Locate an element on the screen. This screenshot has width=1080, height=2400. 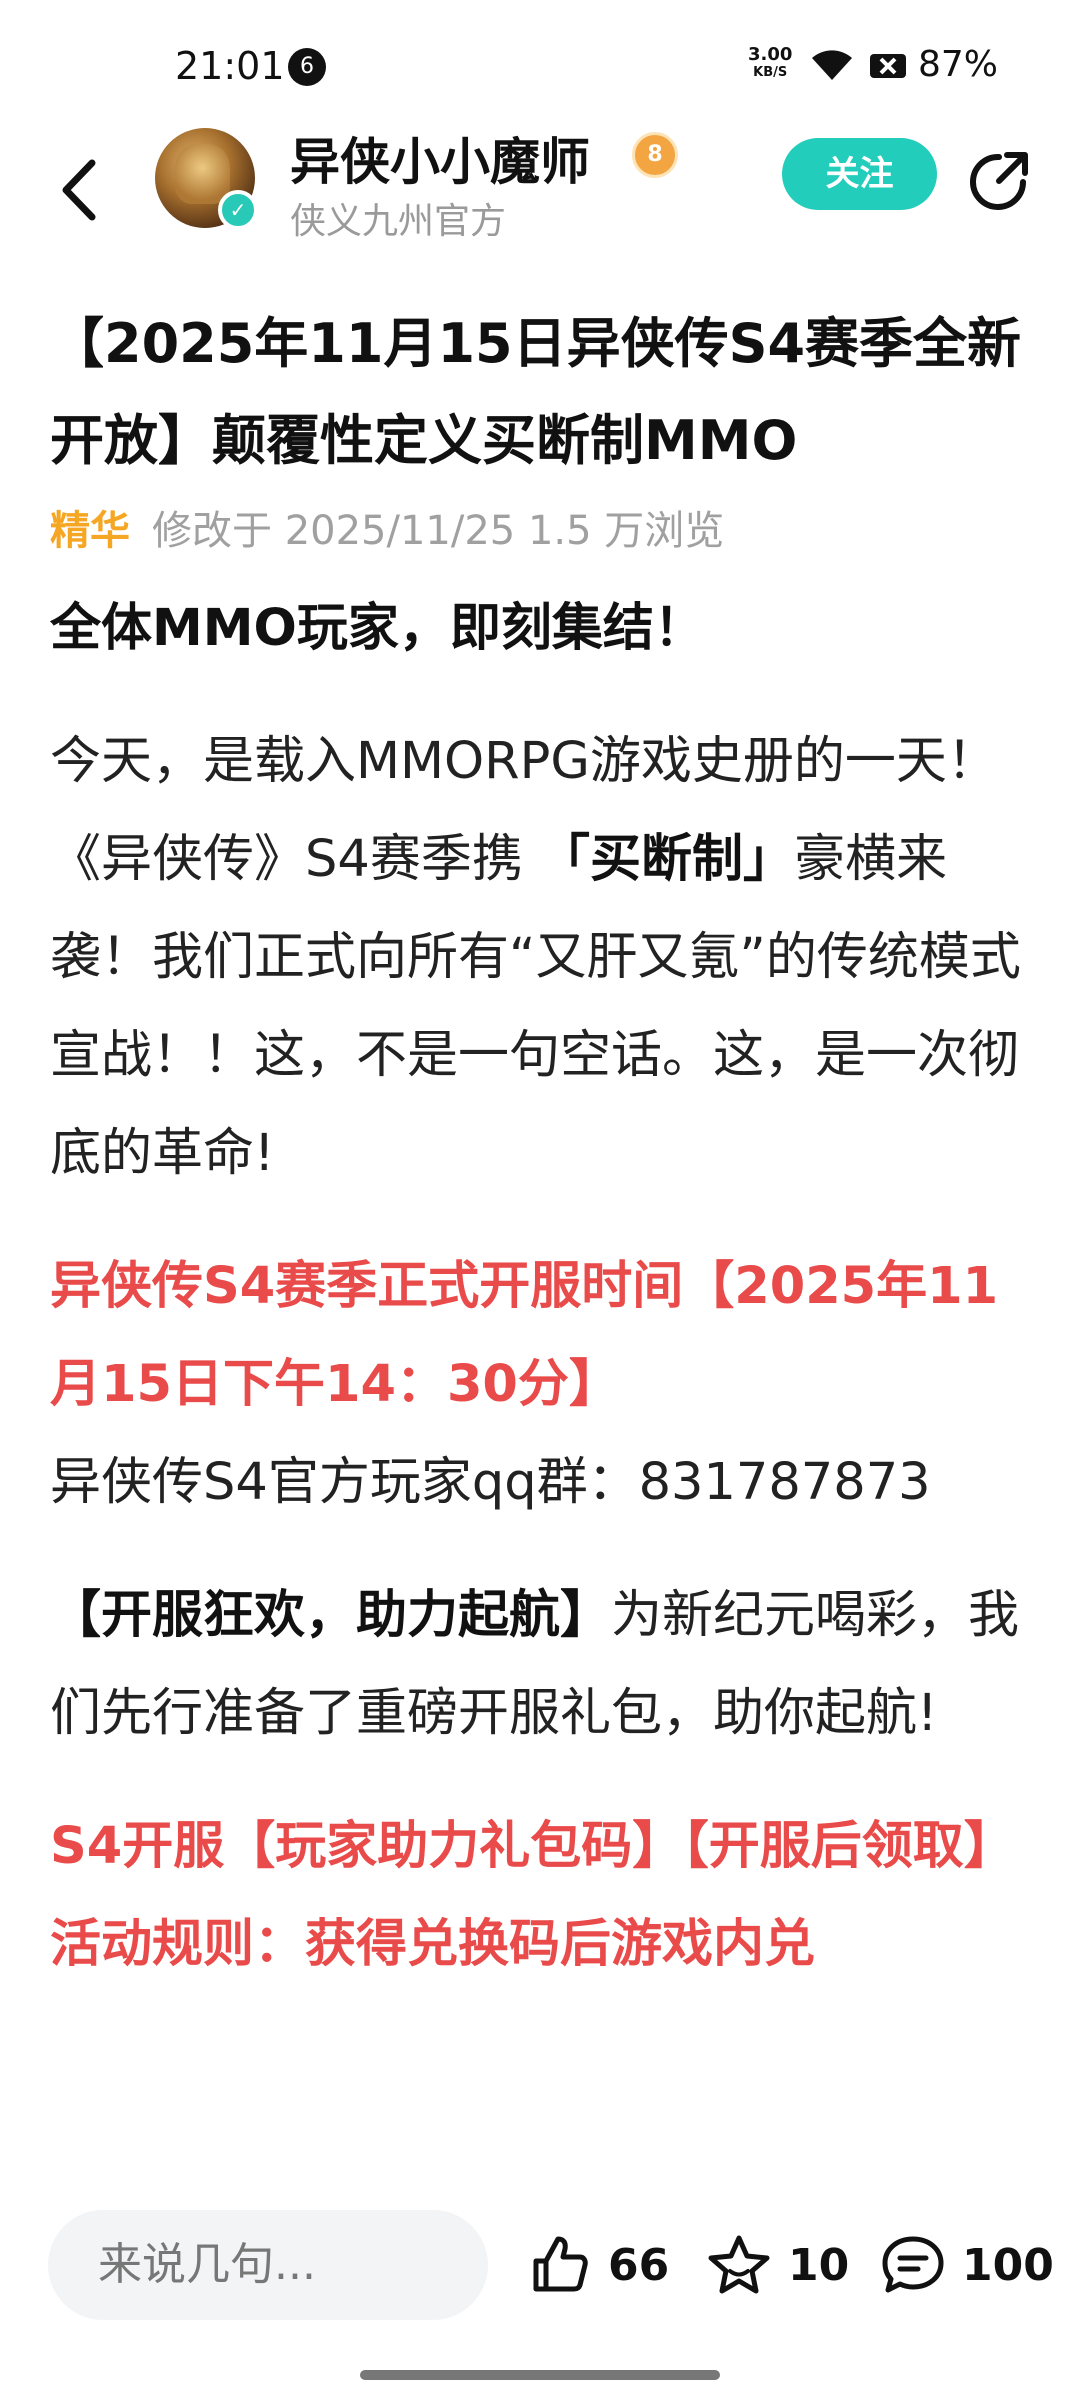
paragraph-3-highlight: 【开服狂欢，助力起航】 is located at coordinates (331, 1615).